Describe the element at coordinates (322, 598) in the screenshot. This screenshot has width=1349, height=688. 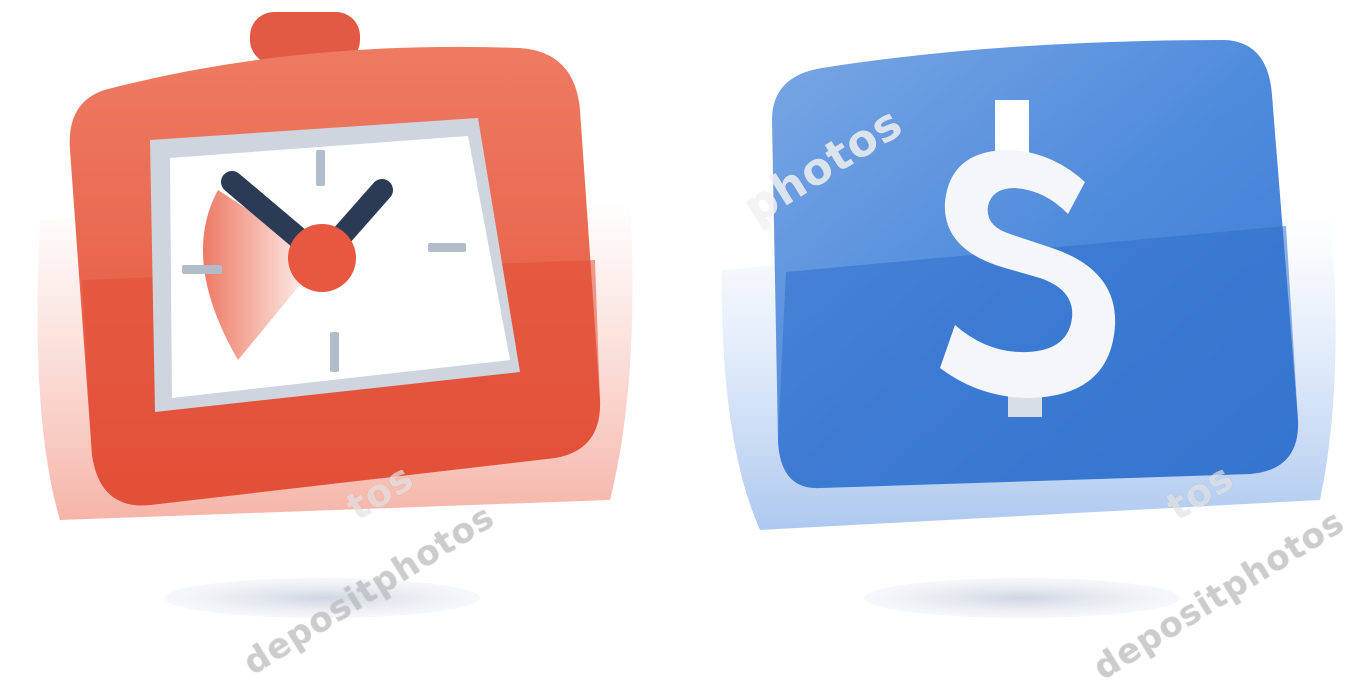
I see `clock-shadow` at that location.